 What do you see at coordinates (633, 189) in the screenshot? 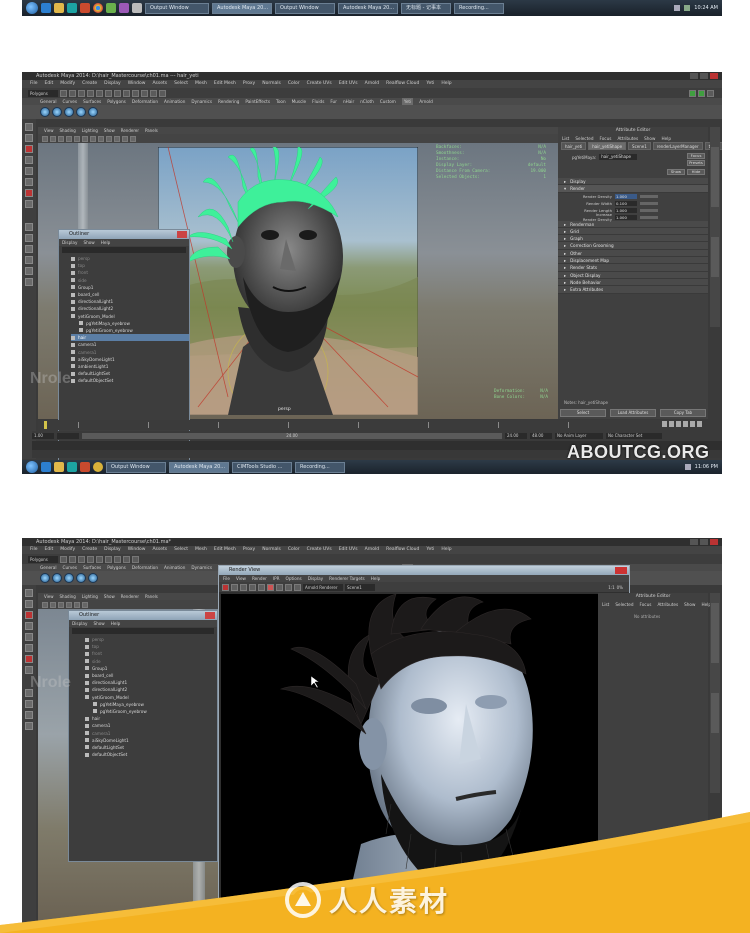
I see `ae-section-open: ▾ Render` at bounding box center [633, 189].